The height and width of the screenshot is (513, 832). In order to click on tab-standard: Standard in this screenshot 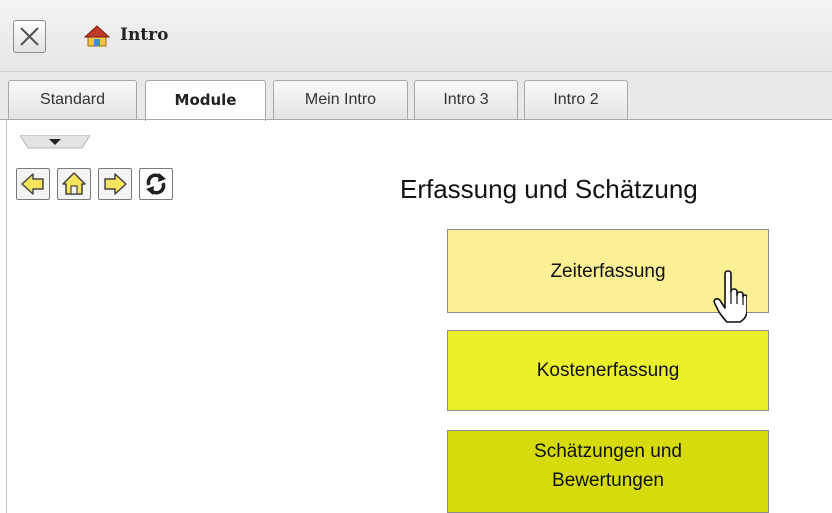, I will do `click(72, 99)`.